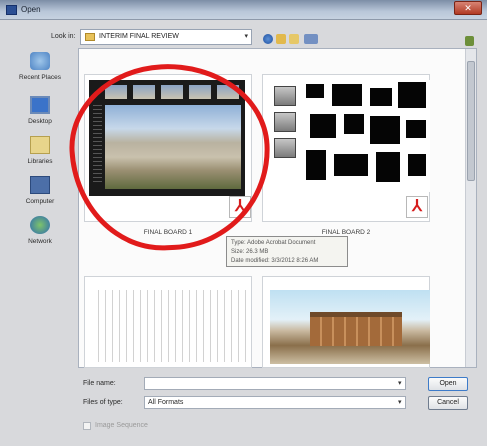  I want to click on place-label: Desktop, so click(40, 121).